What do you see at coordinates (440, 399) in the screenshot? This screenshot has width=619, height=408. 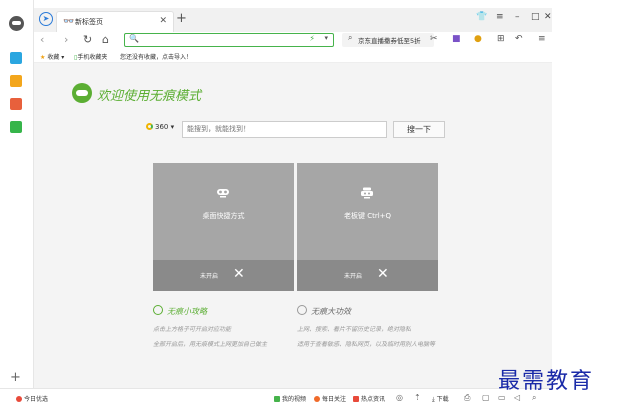 I see `status-download: ⤓ 下载` at bounding box center [440, 399].